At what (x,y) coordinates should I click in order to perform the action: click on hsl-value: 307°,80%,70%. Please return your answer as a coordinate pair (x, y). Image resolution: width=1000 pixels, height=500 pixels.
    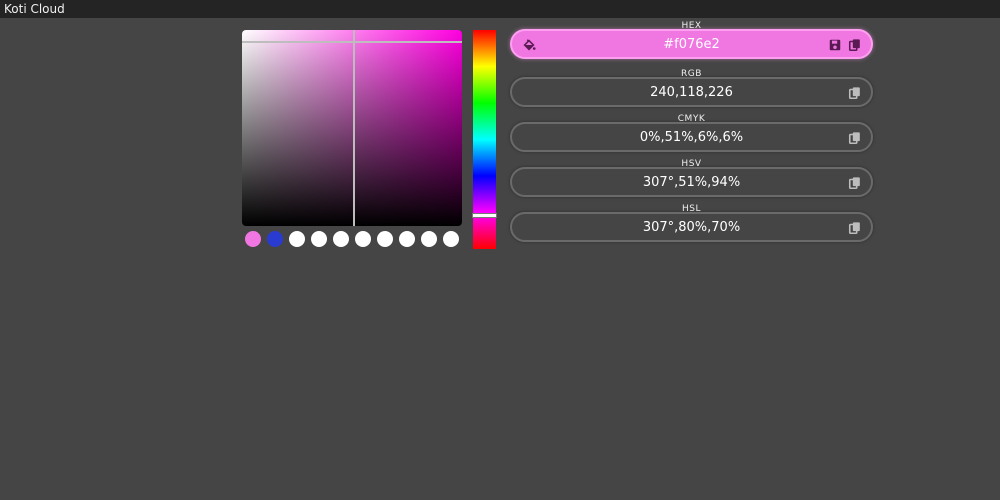
    Looking at the image, I should click on (691, 228).